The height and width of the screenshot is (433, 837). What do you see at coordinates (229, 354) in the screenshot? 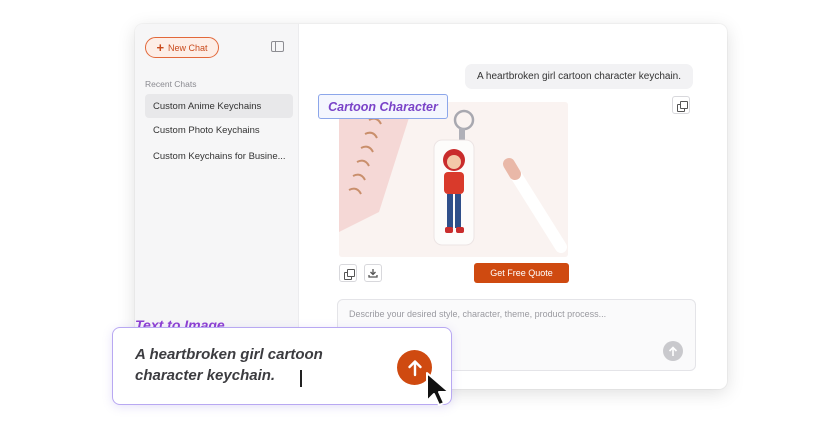
I see `prompt-line-1: A heartbroken girl cartoon` at bounding box center [229, 354].